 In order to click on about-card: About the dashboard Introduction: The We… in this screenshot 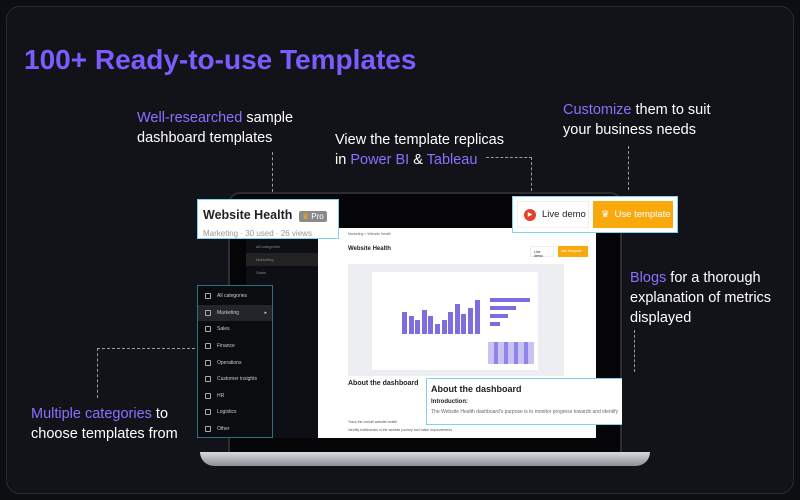, I will do `click(524, 401)`.